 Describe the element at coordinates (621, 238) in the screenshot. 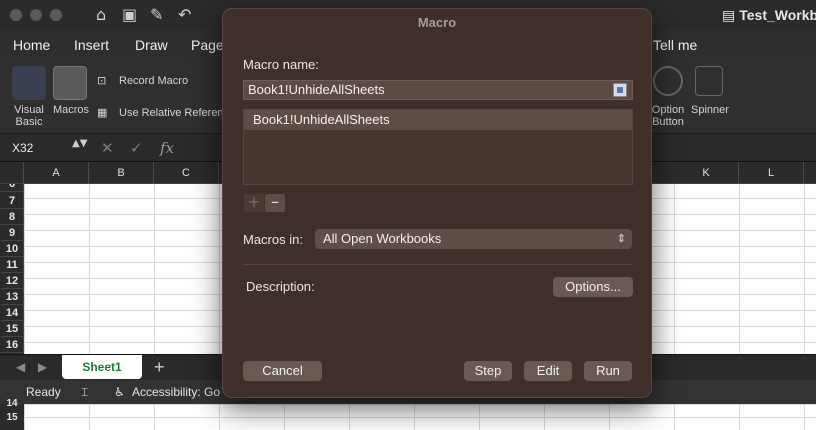

I see `chevron-up-down-icon: ⇕` at that location.